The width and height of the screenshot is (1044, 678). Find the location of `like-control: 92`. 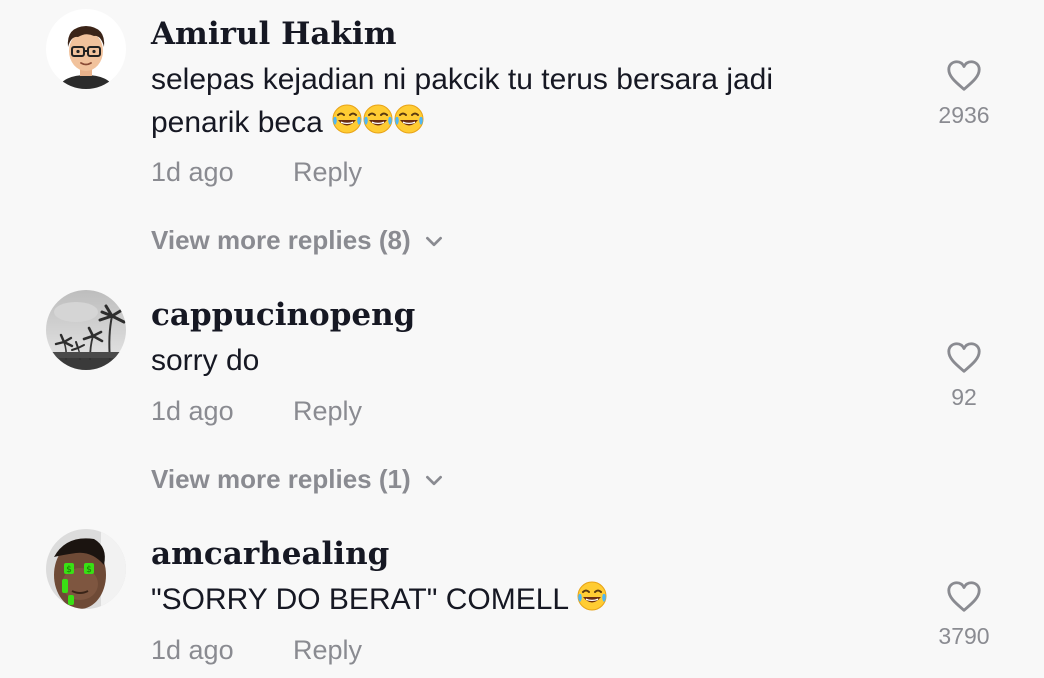

like-control: 92 is located at coordinates (964, 375).